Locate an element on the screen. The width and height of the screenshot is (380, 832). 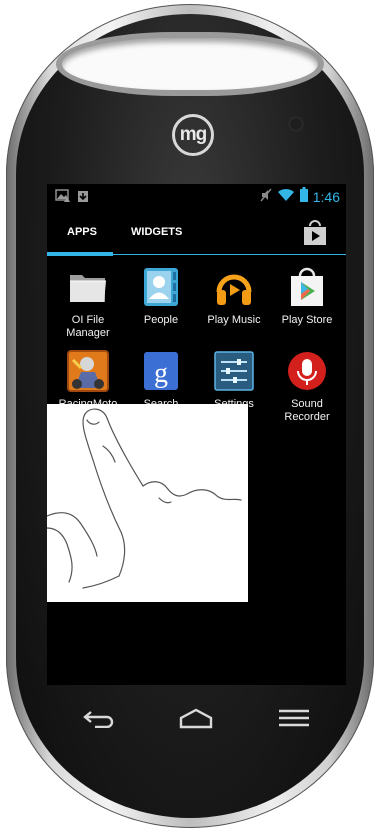
battery-icon is located at coordinates (303, 197).